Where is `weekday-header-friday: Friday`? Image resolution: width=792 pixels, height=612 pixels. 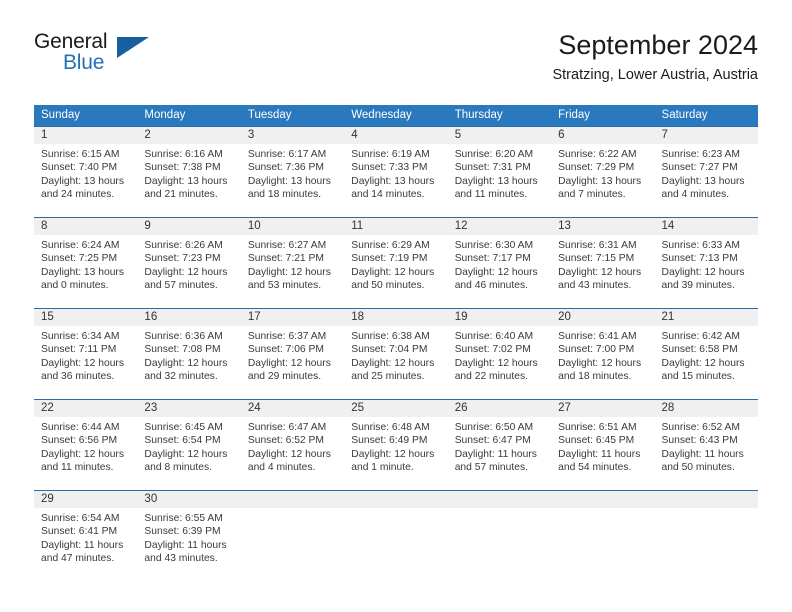 weekday-header-friday: Friday is located at coordinates (574, 115).